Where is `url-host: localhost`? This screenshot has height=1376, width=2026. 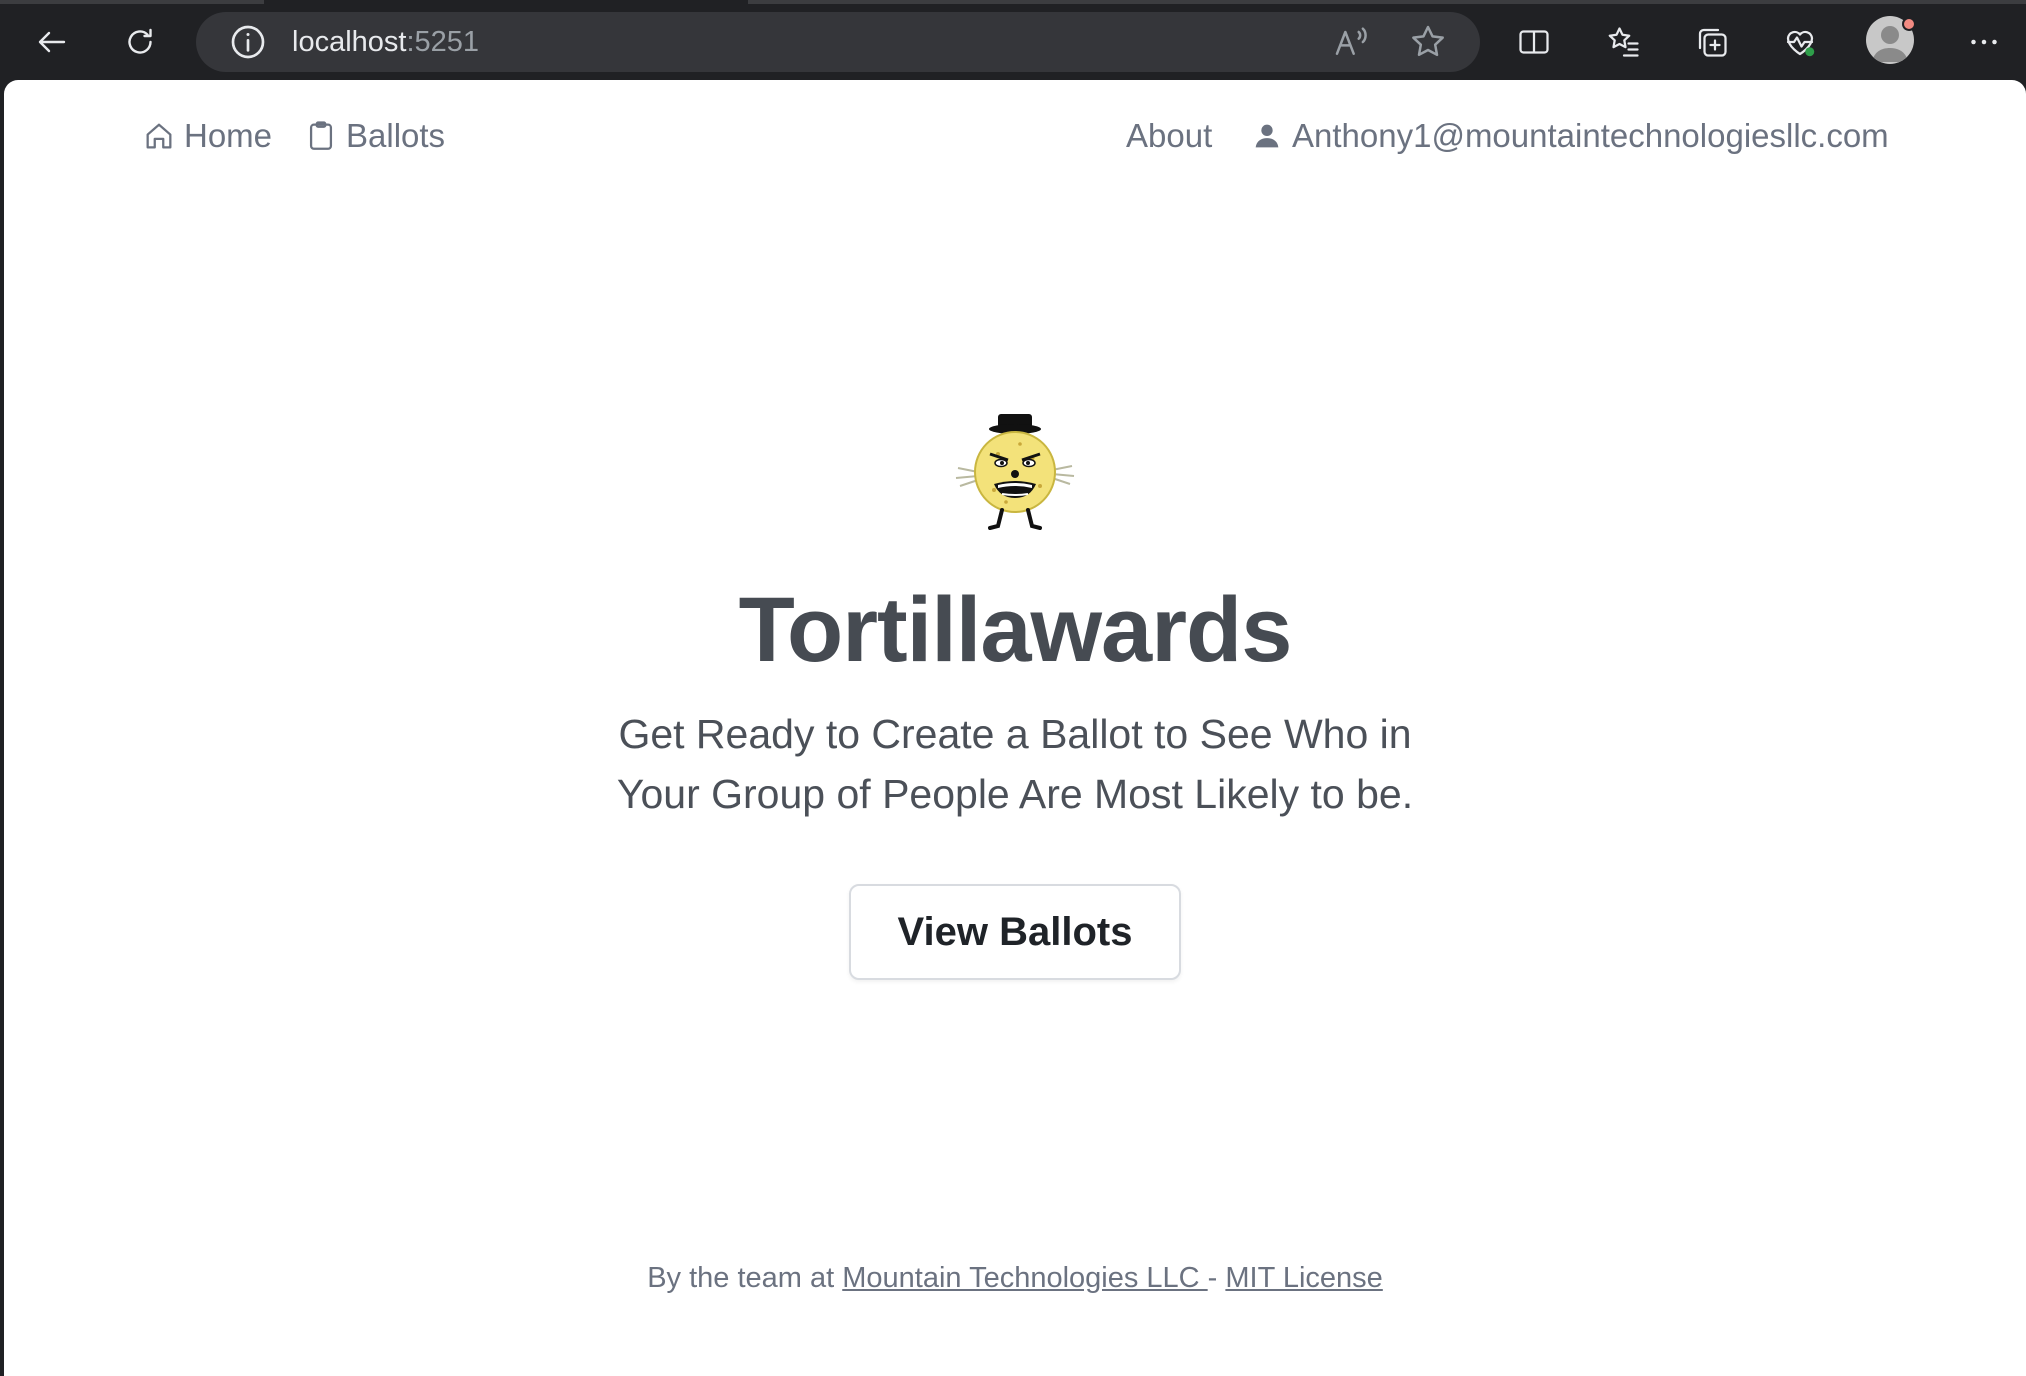
url-host: localhost is located at coordinates (349, 42).